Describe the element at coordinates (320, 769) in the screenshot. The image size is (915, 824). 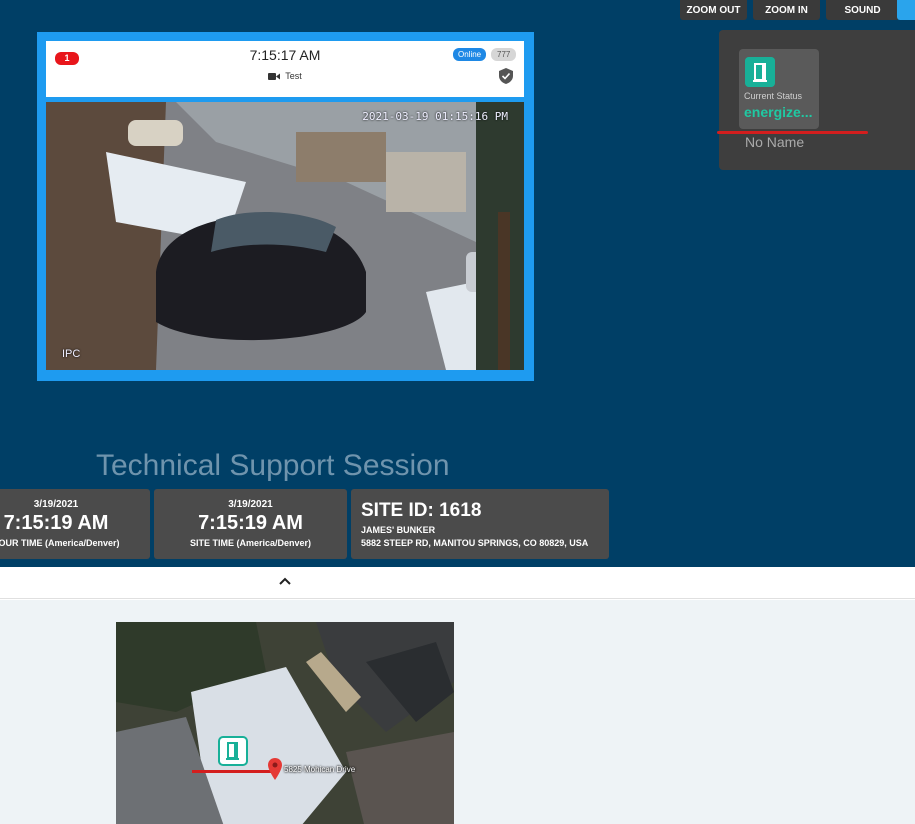
I see `map-address-label: 5825 Mohican Drive` at that location.